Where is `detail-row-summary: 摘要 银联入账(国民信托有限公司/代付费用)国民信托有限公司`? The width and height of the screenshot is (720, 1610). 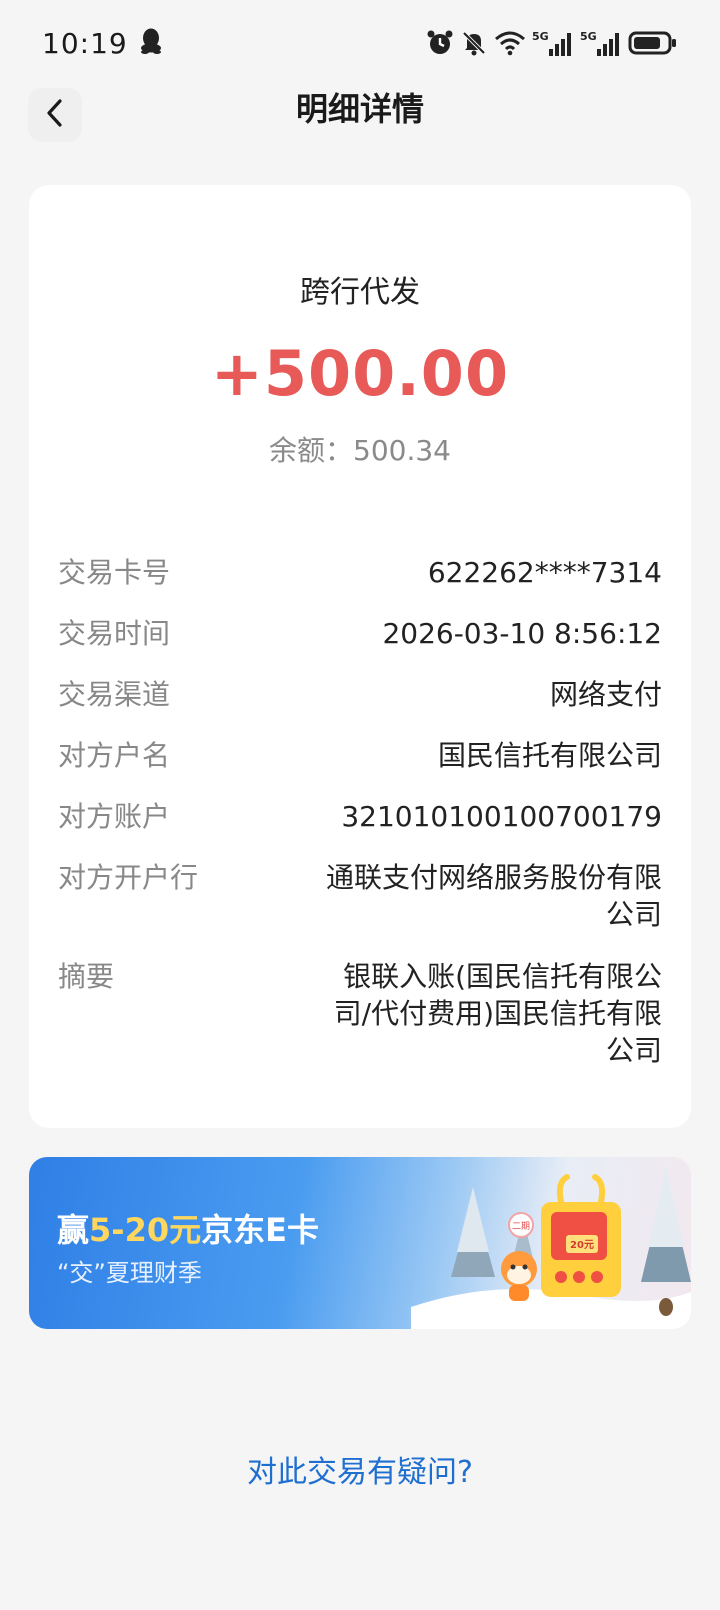
detail-row-summary: 摘要 银联入账(国民信托有限公司/代付费用)国民信托有限公司 is located at coordinates (360, 1013).